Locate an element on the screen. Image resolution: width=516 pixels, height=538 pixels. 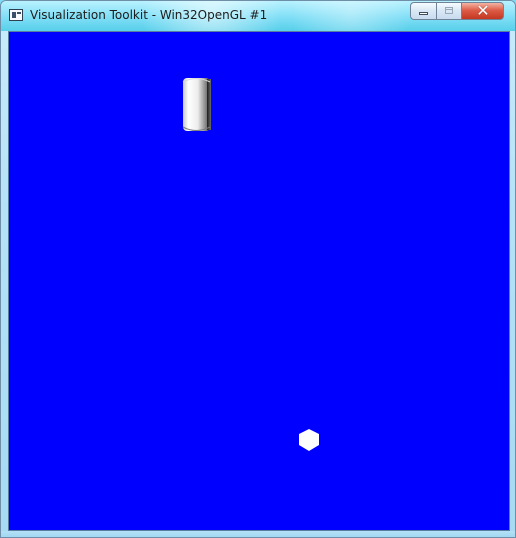
close-icon: ✕ is located at coordinates (483, 10).